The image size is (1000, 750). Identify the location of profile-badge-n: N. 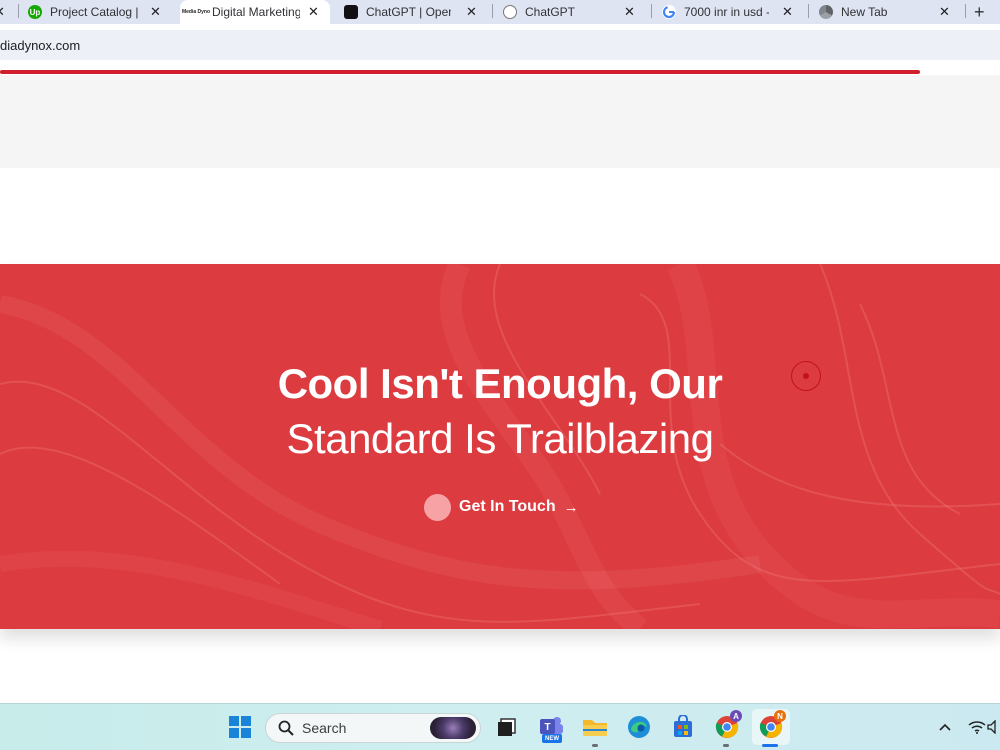
(780, 716).